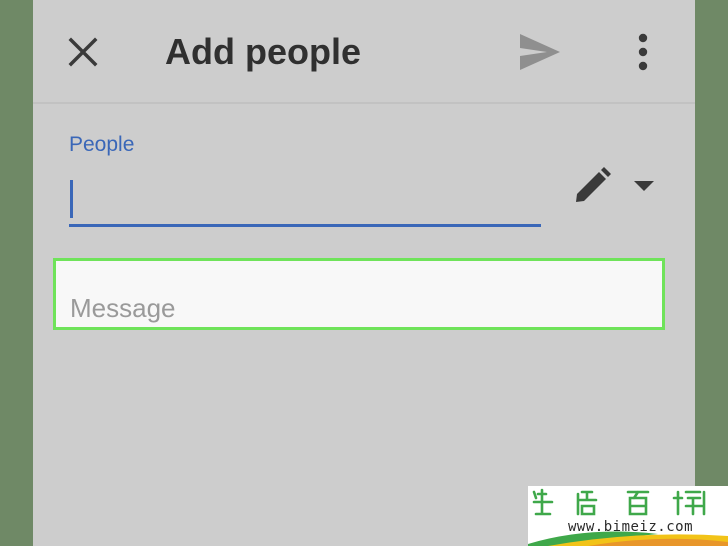  What do you see at coordinates (359, 294) in the screenshot?
I see `message-field: Message` at bounding box center [359, 294].